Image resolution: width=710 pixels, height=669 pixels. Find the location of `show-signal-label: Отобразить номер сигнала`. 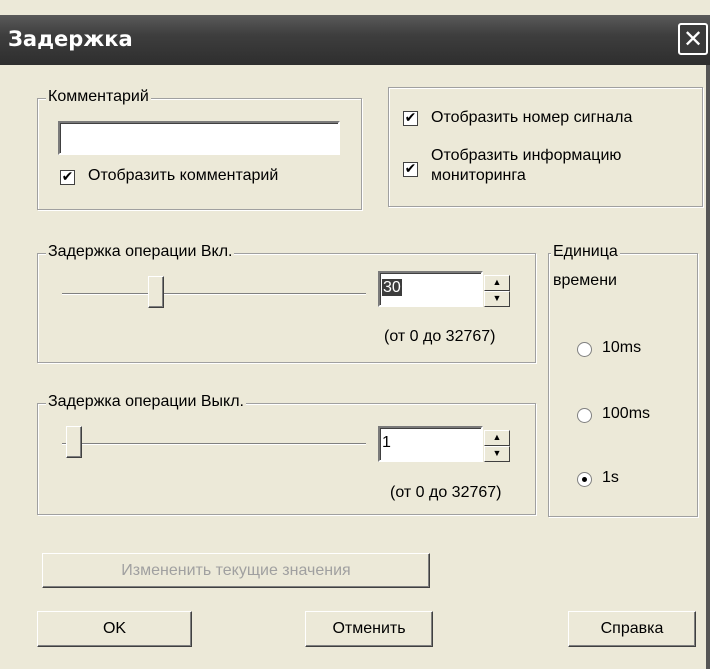

show-signal-label: Отобразить номер сигнала is located at coordinates (532, 117).